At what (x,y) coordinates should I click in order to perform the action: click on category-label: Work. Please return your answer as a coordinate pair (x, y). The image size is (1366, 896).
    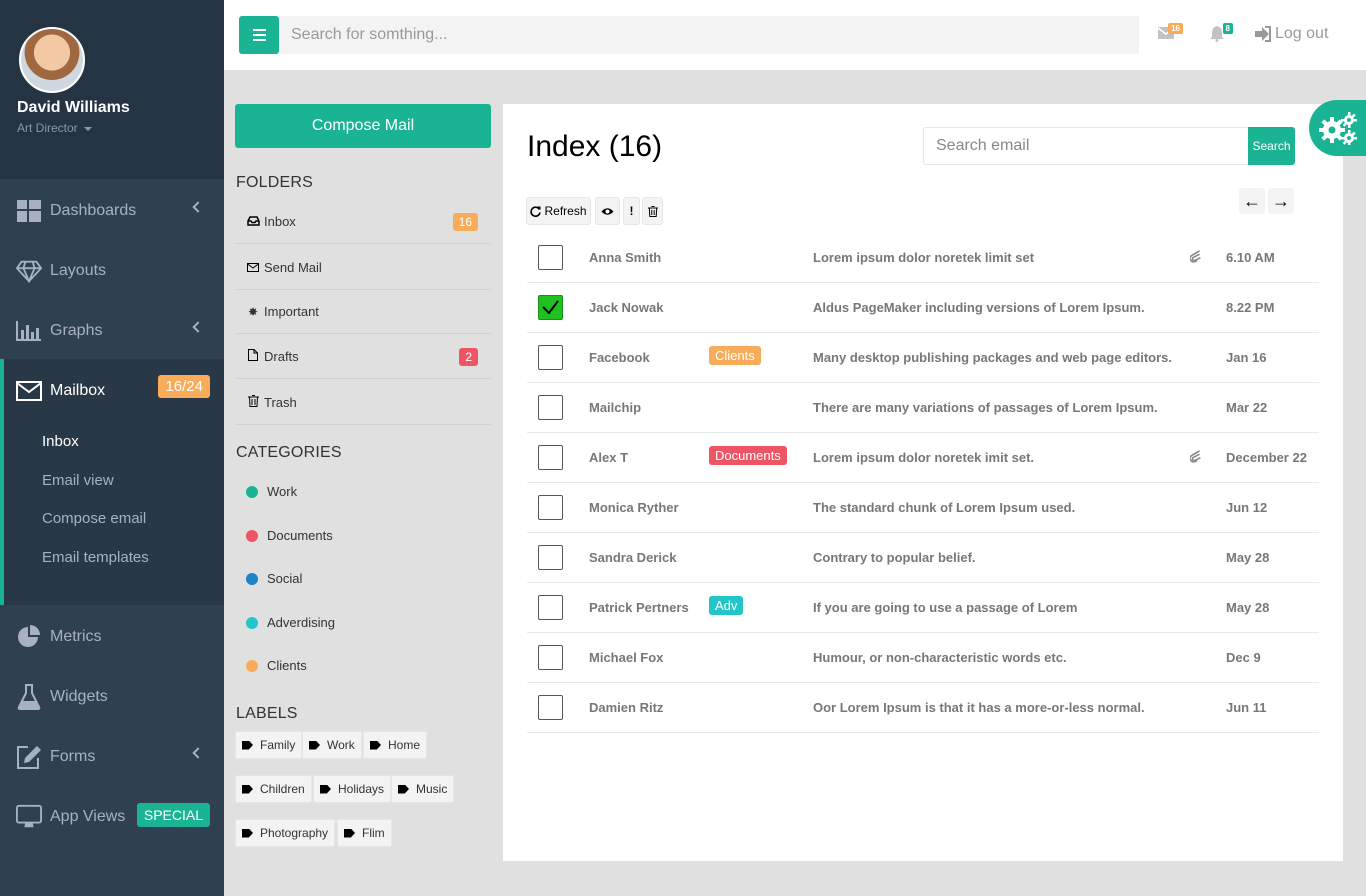
    Looking at the image, I should click on (282, 491).